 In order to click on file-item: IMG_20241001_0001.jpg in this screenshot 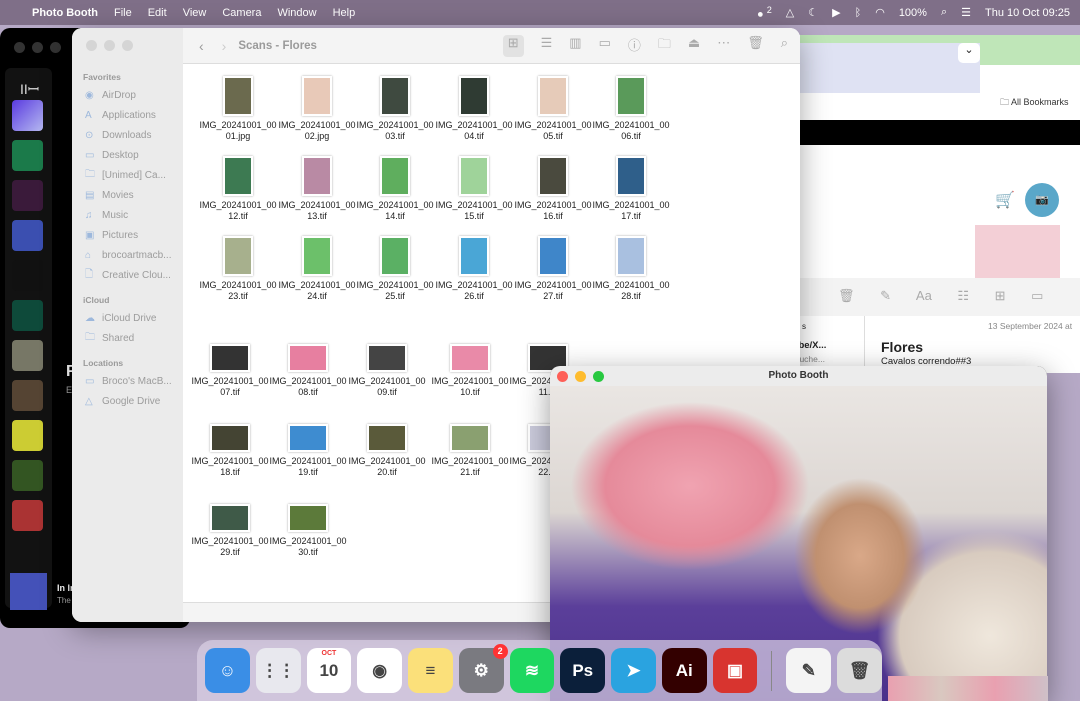, I will do `click(238, 109)`.